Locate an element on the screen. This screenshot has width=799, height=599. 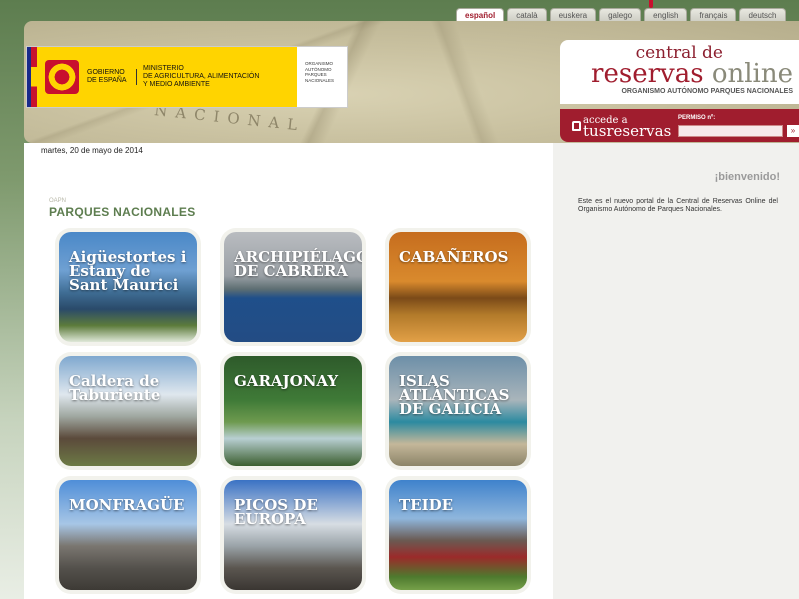
park-card: Aigüestortes i Estany de Sant Maurici is located at coordinates (128, 287).